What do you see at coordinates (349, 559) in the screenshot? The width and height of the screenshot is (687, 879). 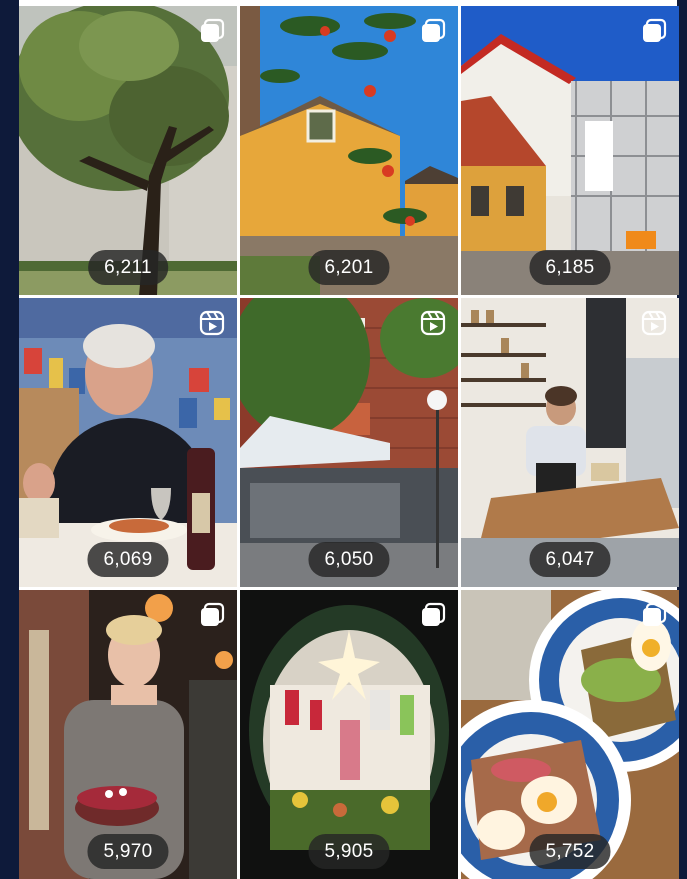 I see `view-count: 6,050` at bounding box center [349, 559].